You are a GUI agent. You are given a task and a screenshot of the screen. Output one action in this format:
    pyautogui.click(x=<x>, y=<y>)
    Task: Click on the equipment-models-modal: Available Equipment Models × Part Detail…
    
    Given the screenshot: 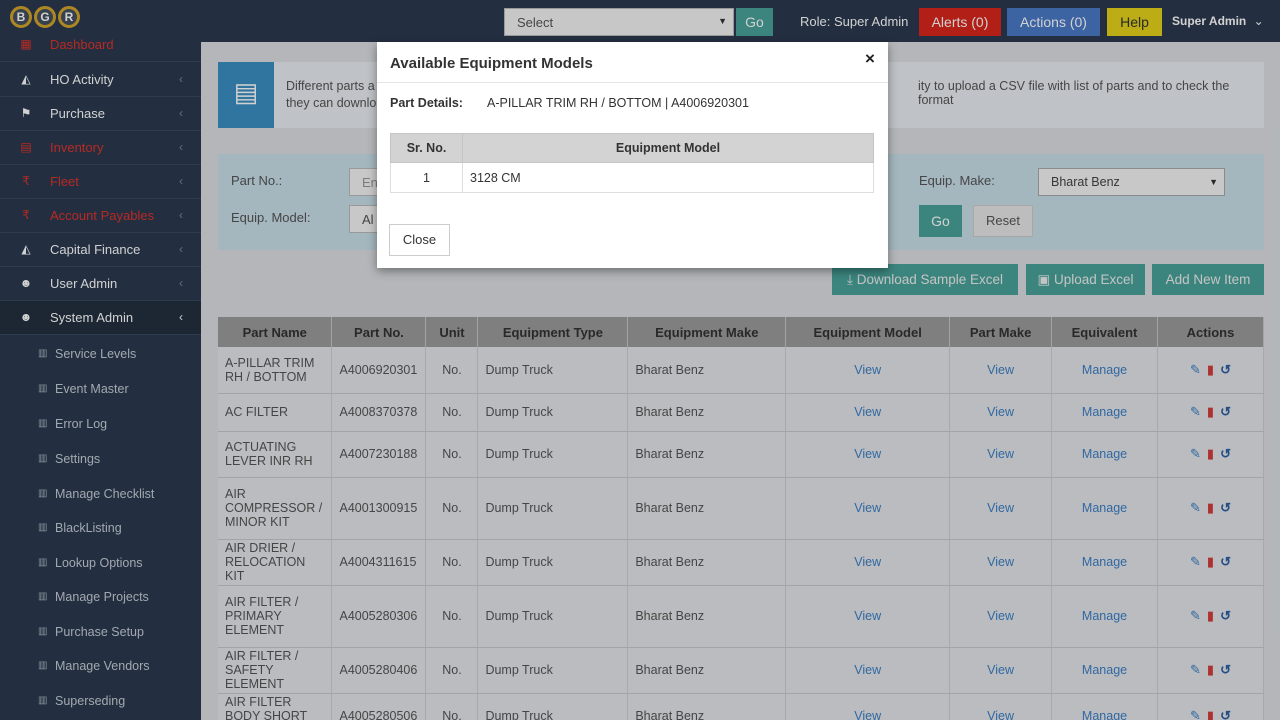 What is the action you would take?
    pyautogui.click(x=632, y=155)
    